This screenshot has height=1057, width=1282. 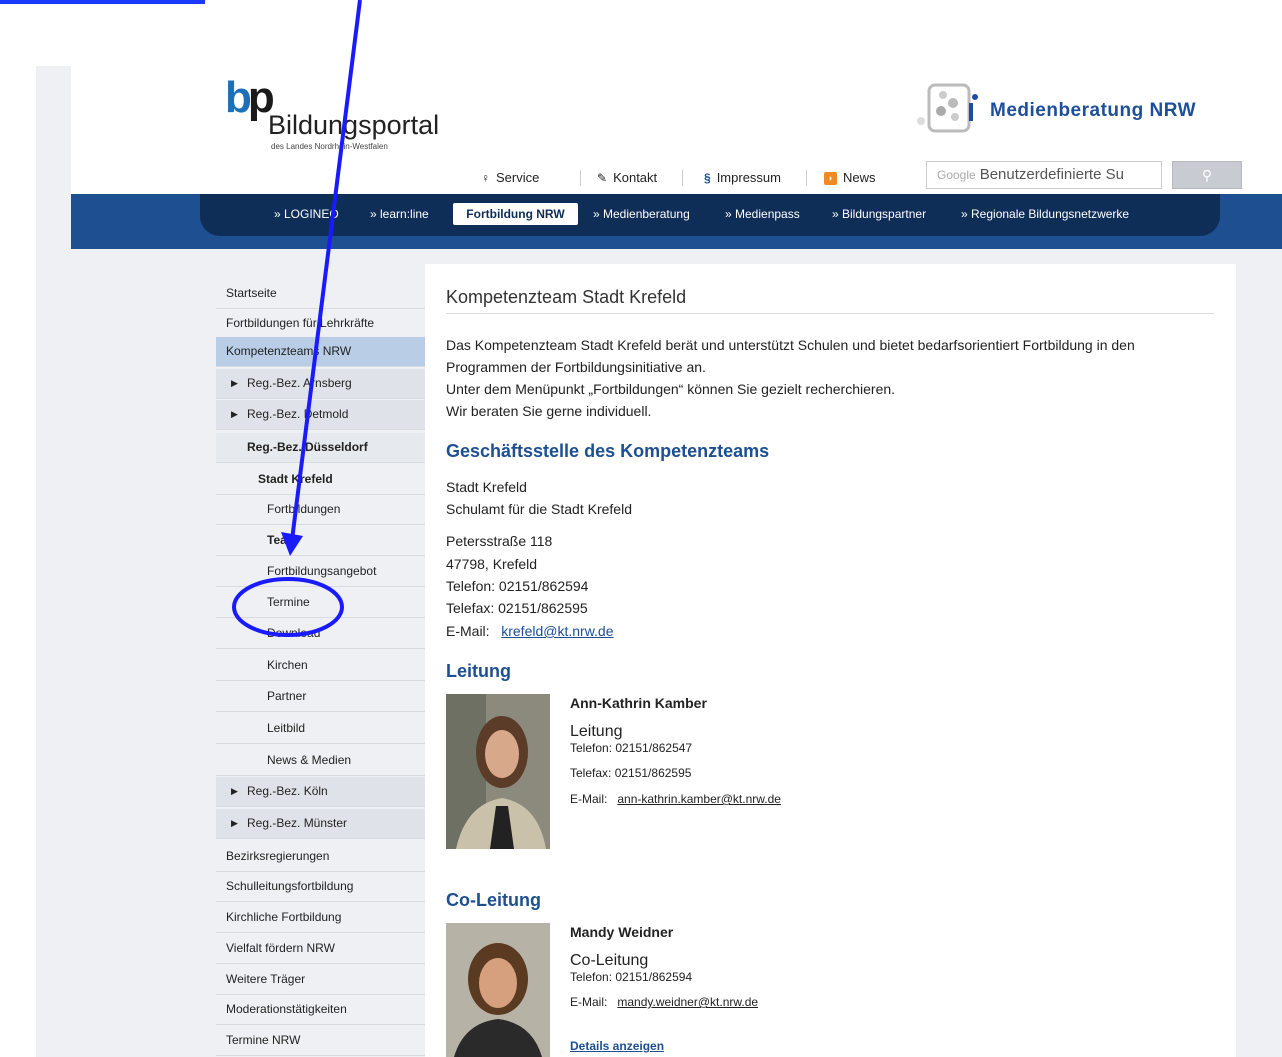 I want to click on leitung-role: Leitung, so click(x=596, y=731).